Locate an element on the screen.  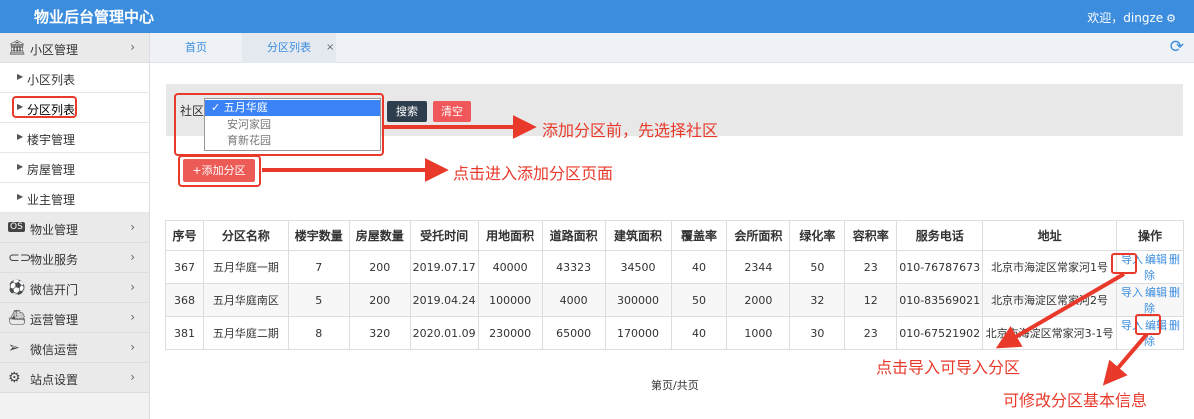
cell: 5 is located at coordinates (318, 300).